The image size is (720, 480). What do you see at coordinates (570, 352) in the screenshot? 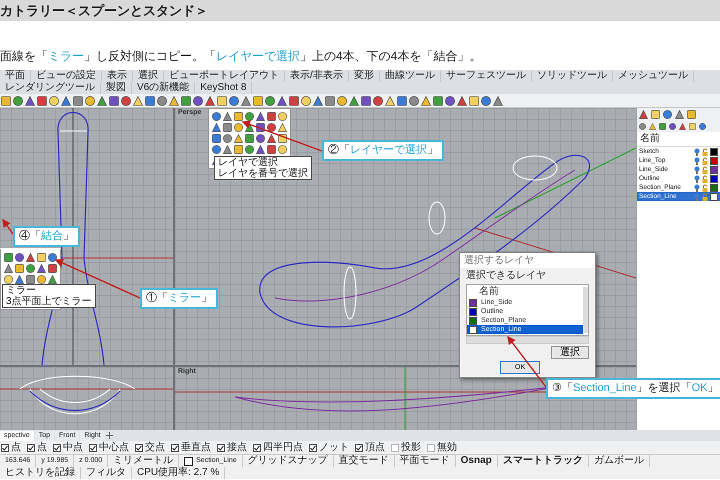
I see `select-button: 選択` at bounding box center [570, 352].